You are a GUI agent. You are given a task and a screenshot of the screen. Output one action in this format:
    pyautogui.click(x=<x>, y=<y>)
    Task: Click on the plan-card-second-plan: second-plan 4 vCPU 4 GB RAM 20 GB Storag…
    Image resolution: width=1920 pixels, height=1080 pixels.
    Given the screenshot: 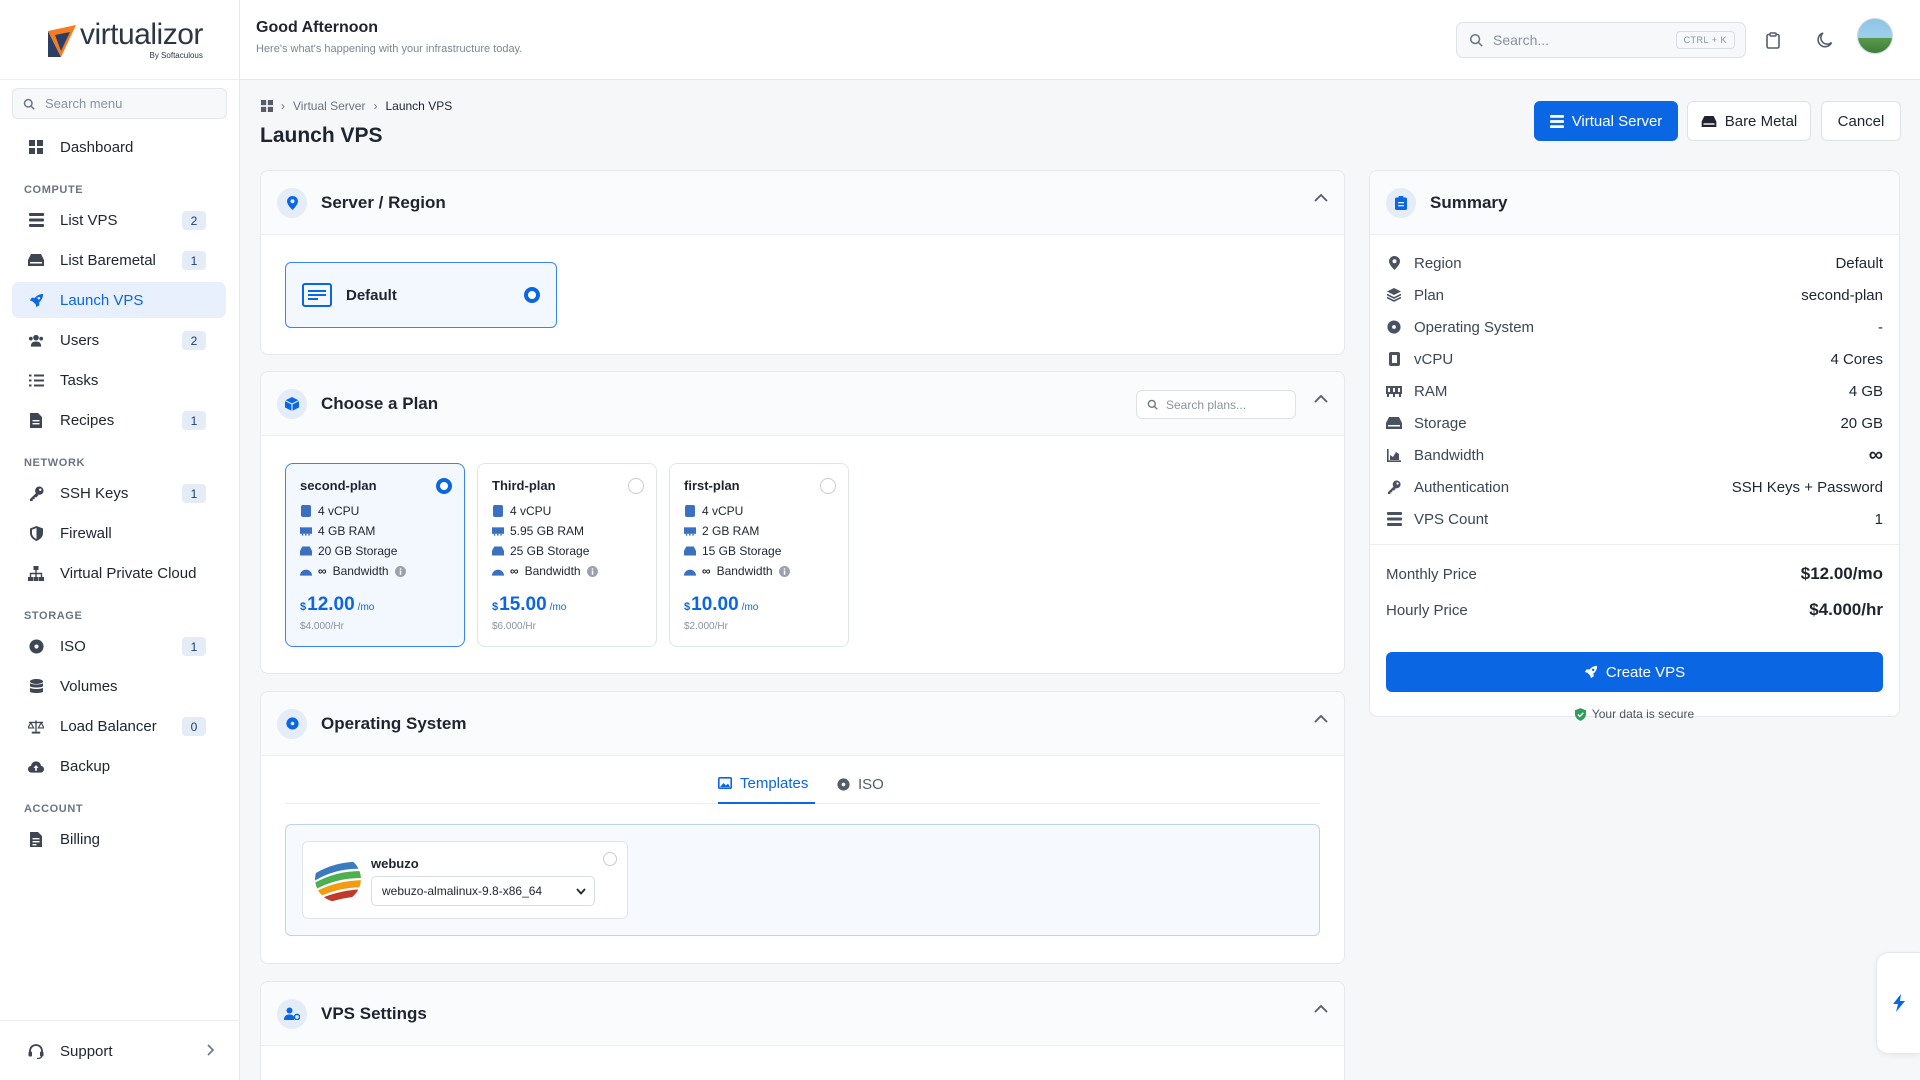 What is the action you would take?
    pyautogui.click(x=375, y=555)
    